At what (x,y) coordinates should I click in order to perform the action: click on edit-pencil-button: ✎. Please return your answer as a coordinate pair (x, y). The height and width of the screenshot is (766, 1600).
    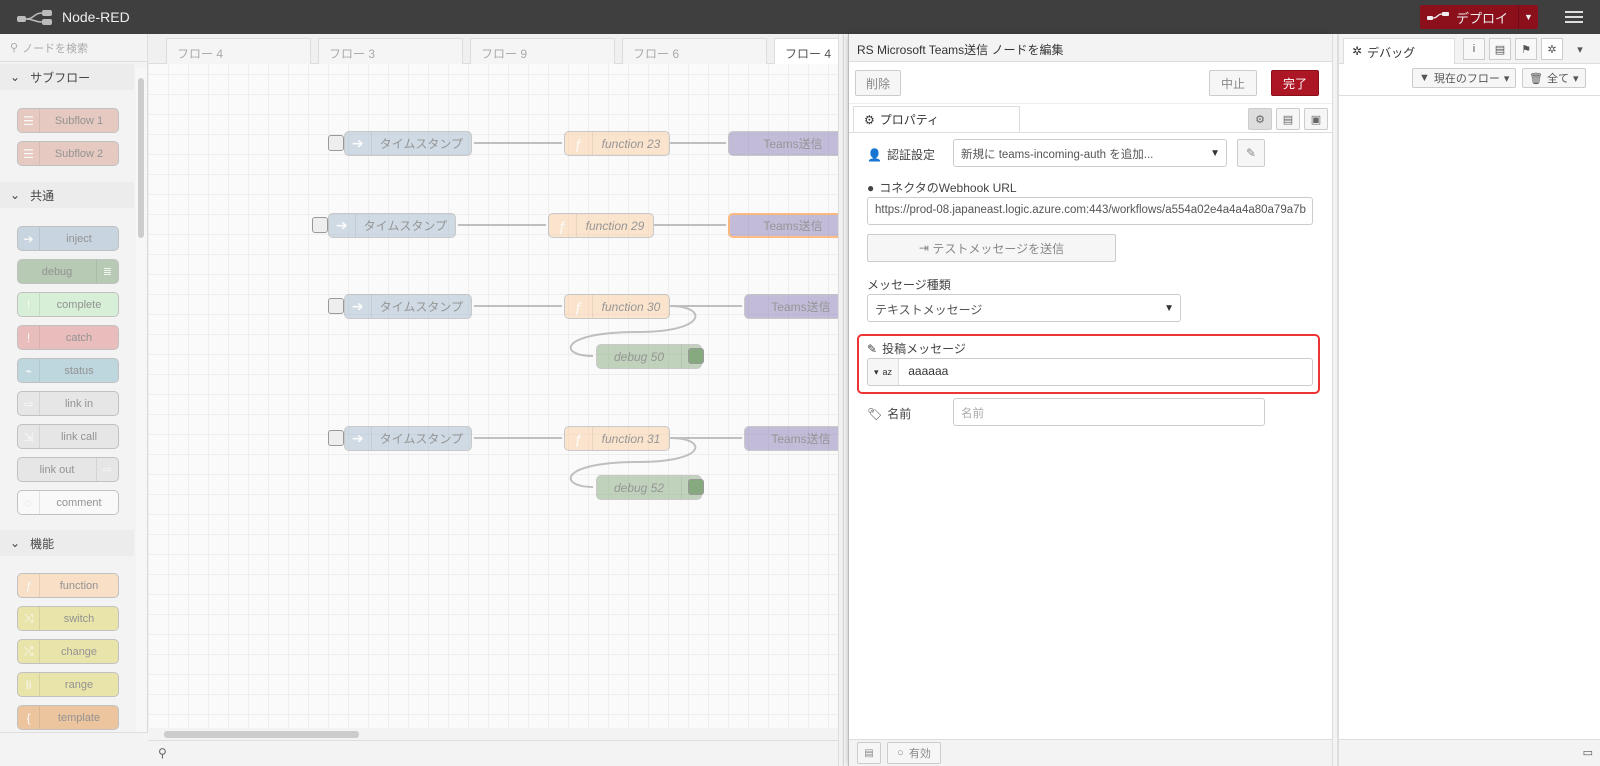
    Looking at the image, I should click on (1251, 153).